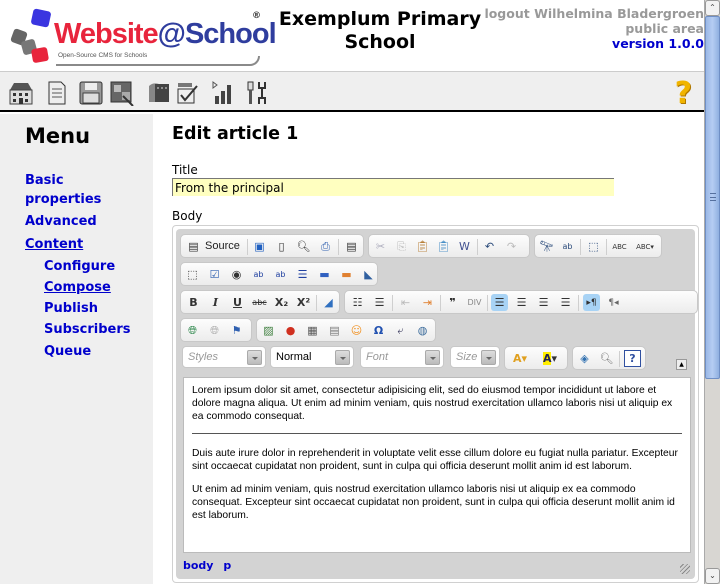  What do you see at coordinates (334, 330) in the screenshot?
I see `horizontal-rule-icon: ▤` at bounding box center [334, 330].